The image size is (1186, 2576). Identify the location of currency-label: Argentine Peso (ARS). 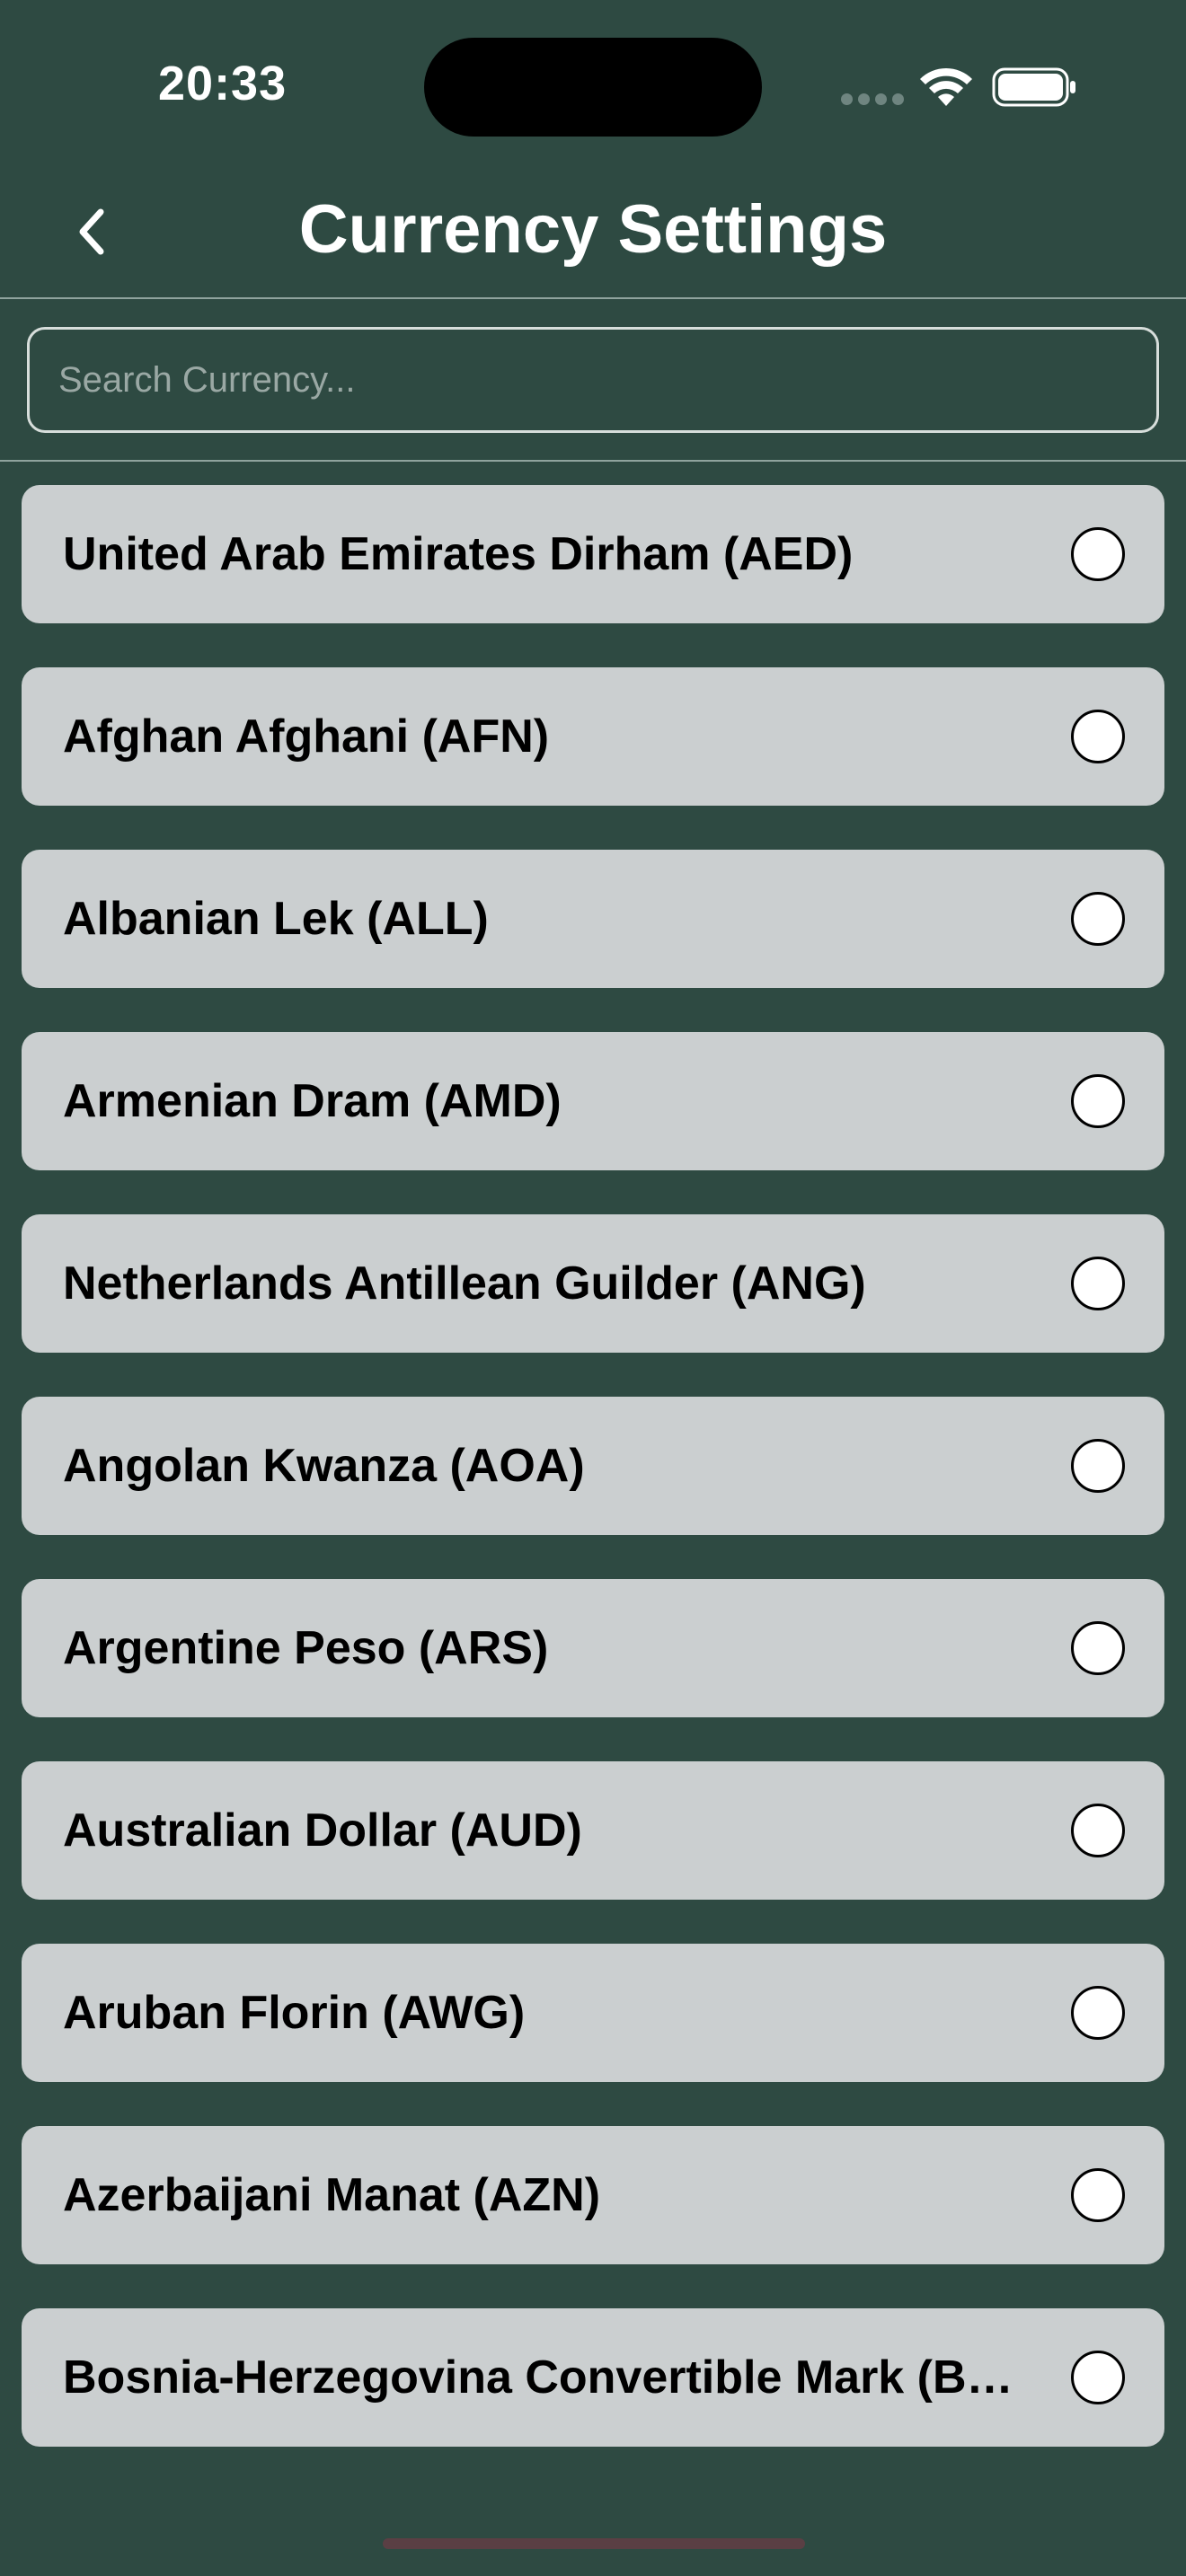
(306, 1648).